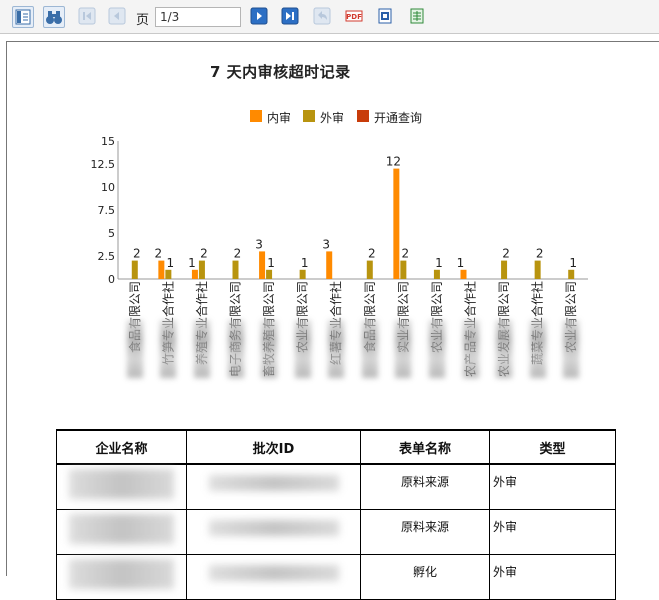 The image size is (659, 600). Describe the element at coordinates (107, 256) in the screenshot. I see `y-tick-label: 2.5` at that location.